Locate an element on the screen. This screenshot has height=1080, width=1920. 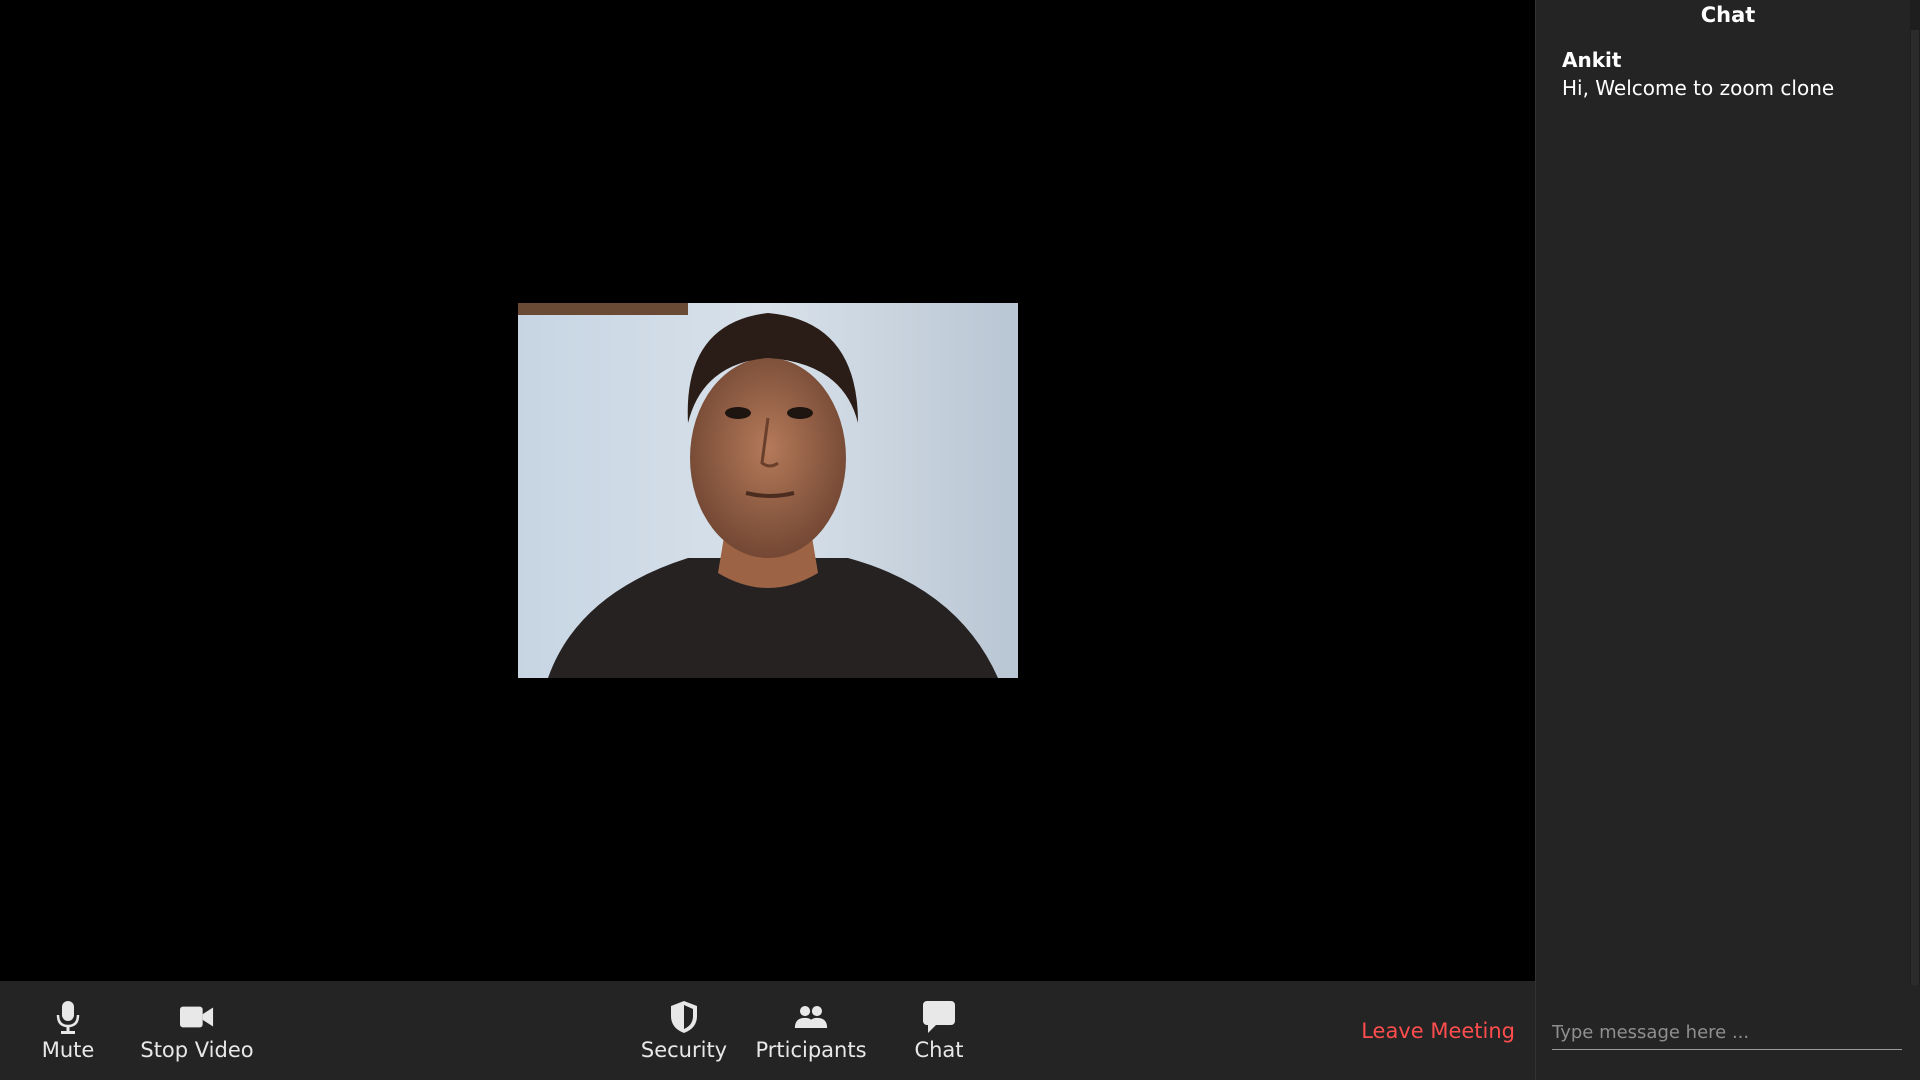
participant-video is located at coordinates (768, 490).